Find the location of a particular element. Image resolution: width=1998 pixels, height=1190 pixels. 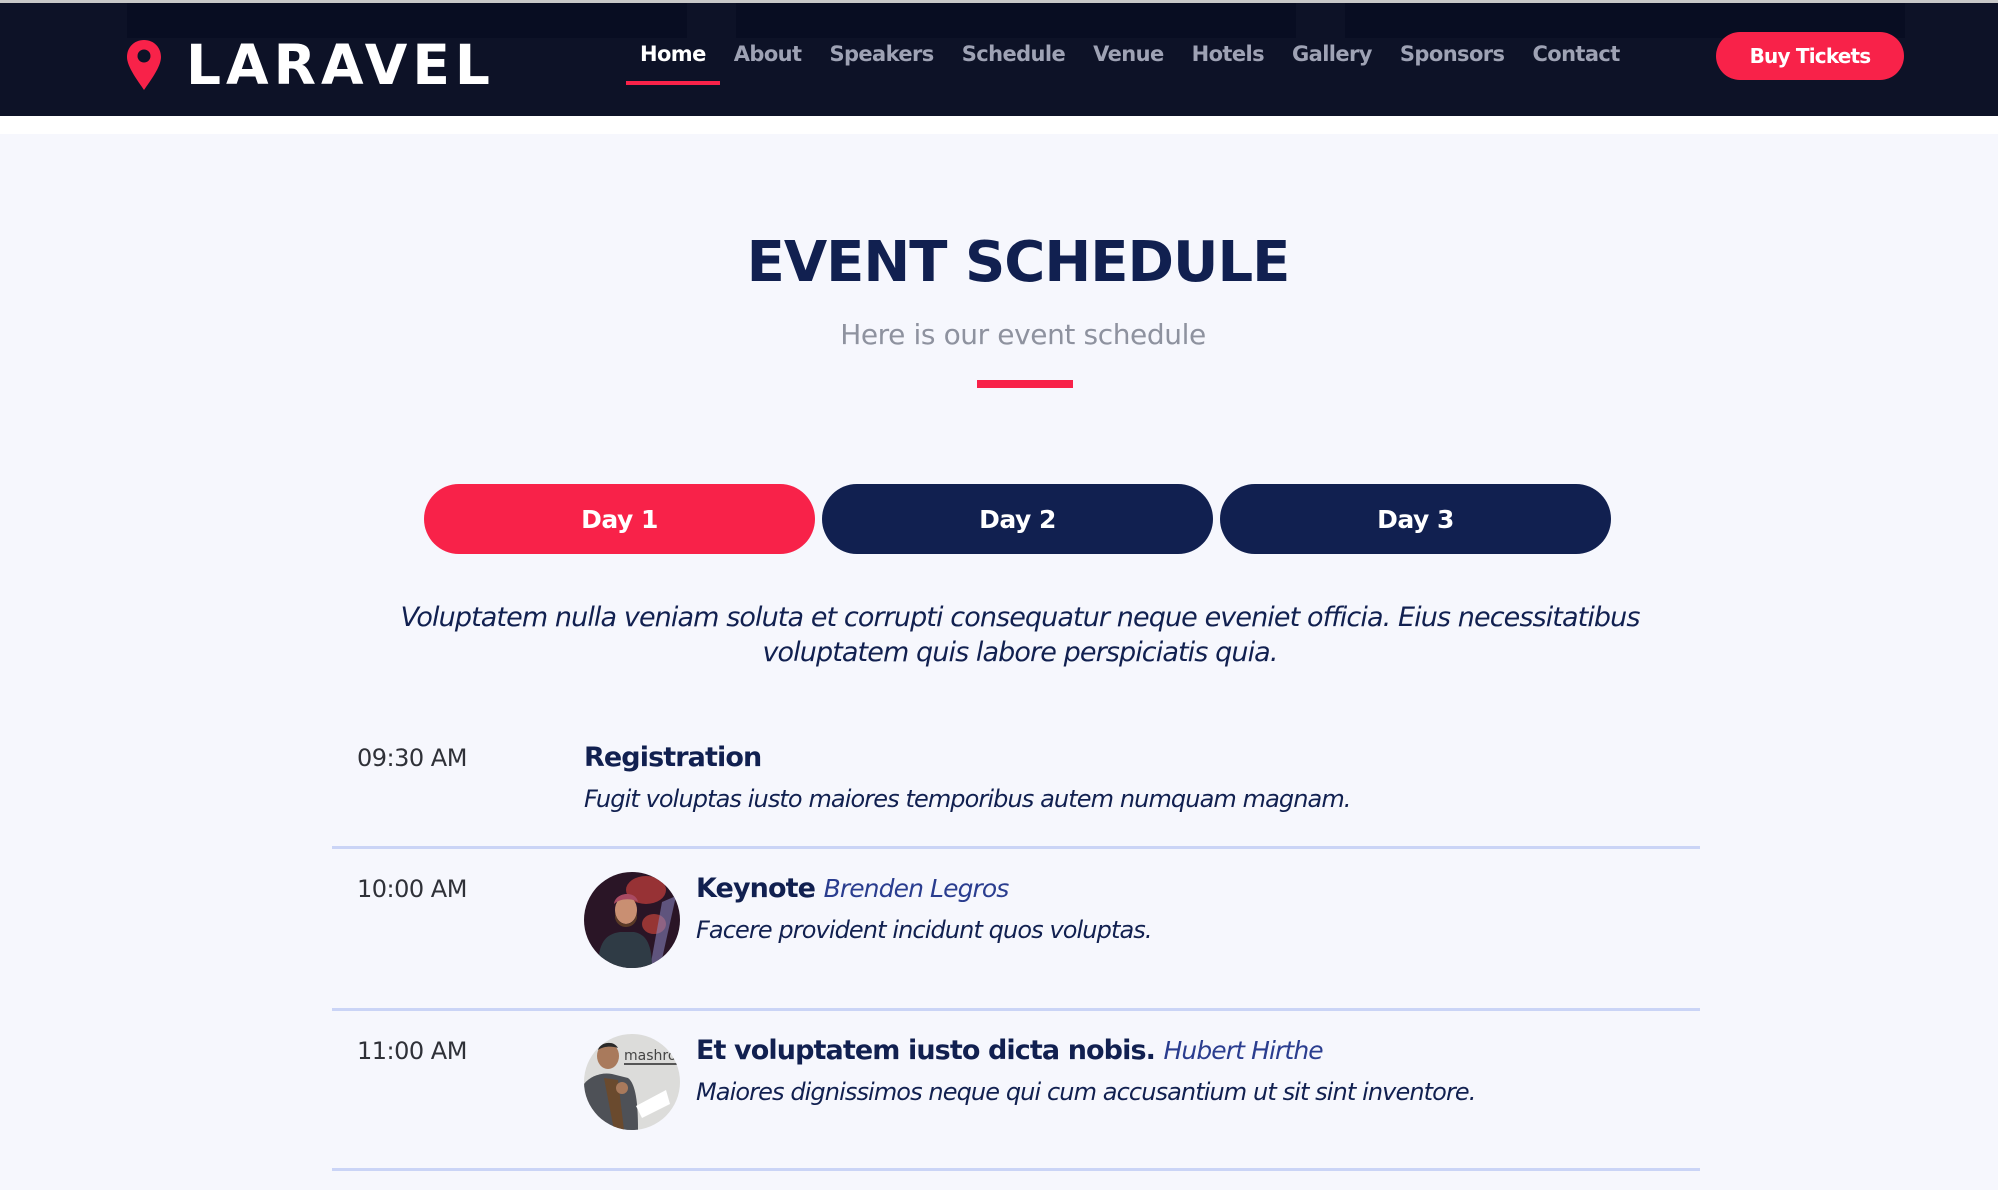

header-divider-strip is located at coordinates (999, 125).